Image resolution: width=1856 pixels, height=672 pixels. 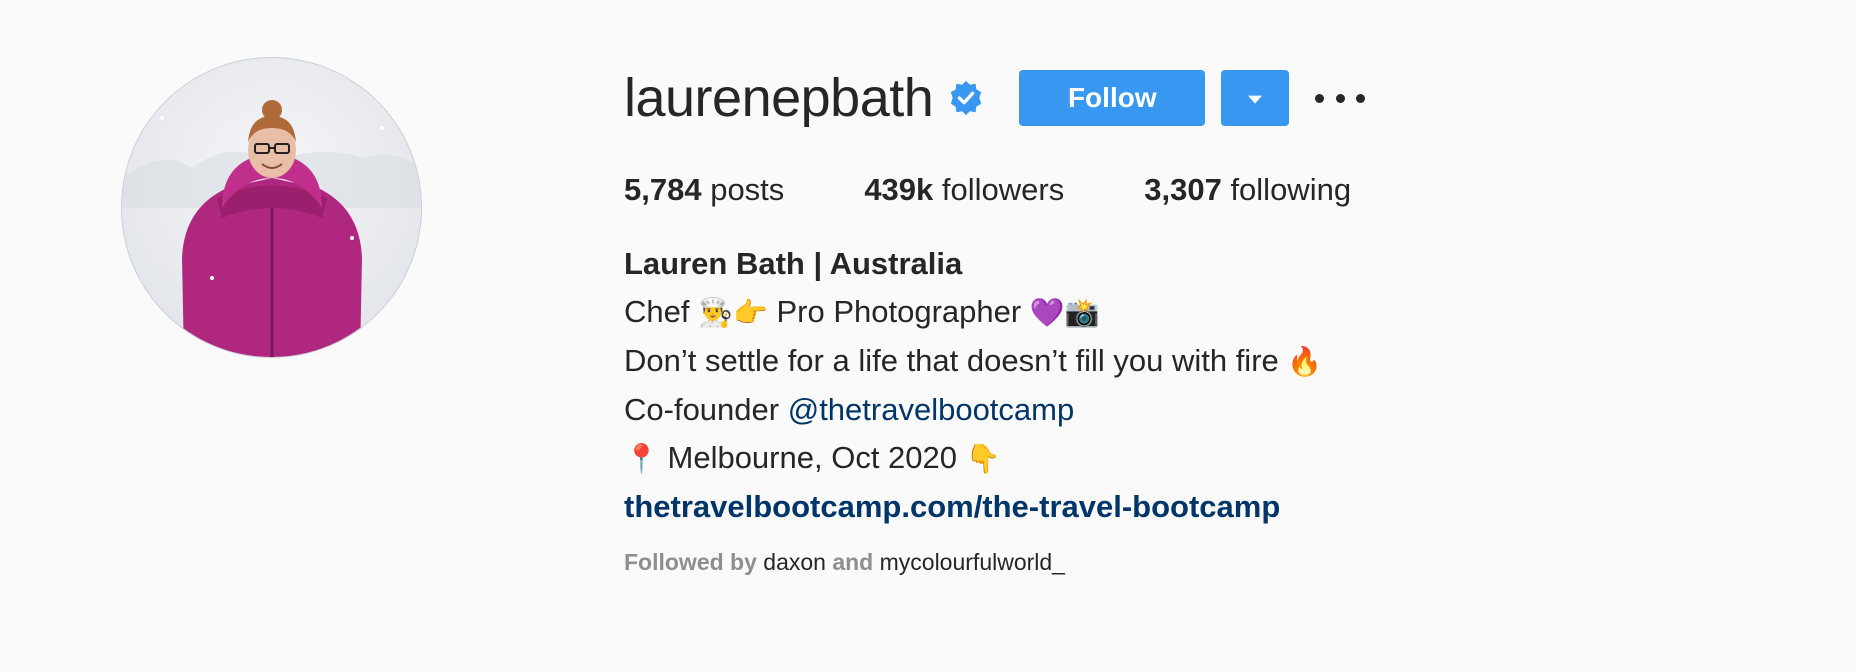 I want to click on avatar-photo, so click(x=271, y=207).